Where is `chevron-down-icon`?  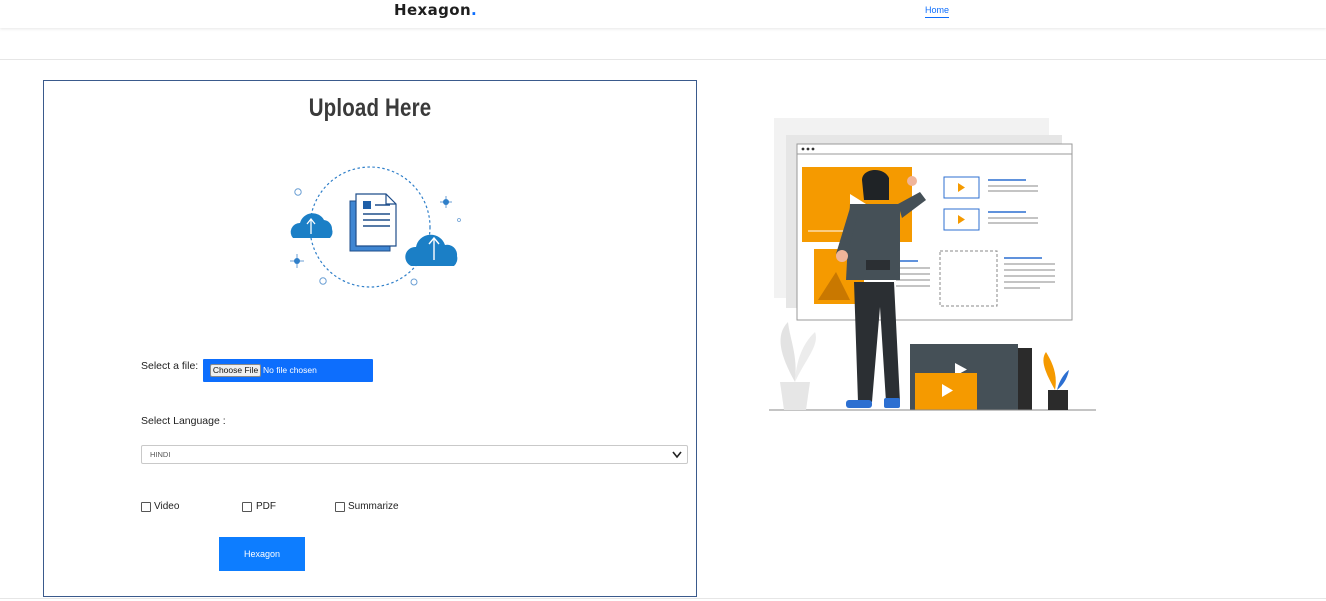
chevron-down-icon is located at coordinates (677, 455).